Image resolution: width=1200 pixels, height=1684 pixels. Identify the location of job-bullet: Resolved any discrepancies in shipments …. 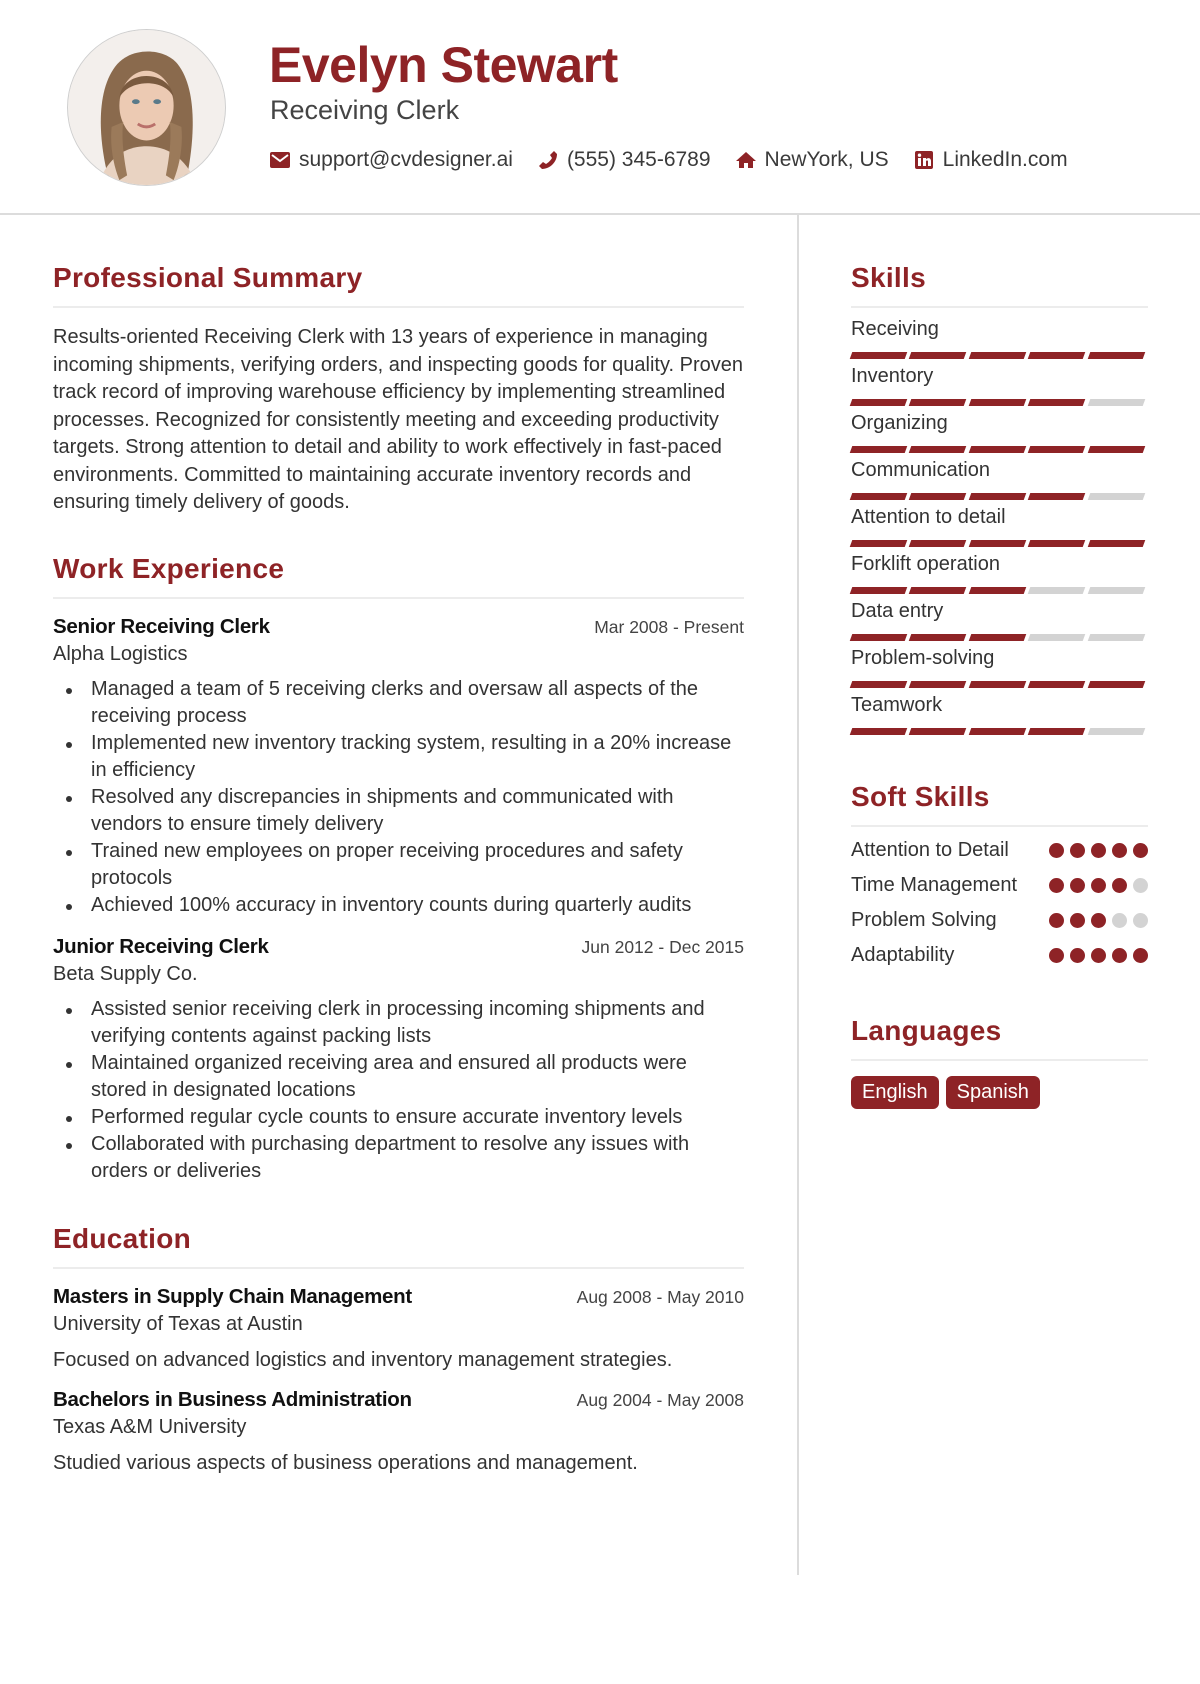
(398, 811).